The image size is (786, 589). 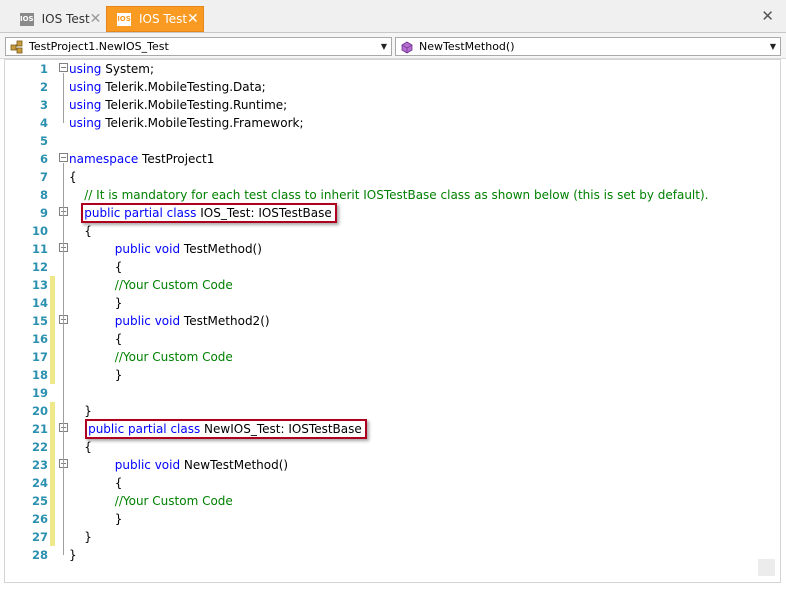 What do you see at coordinates (385, 537) in the screenshot?
I see `code-line: 27 }` at bounding box center [385, 537].